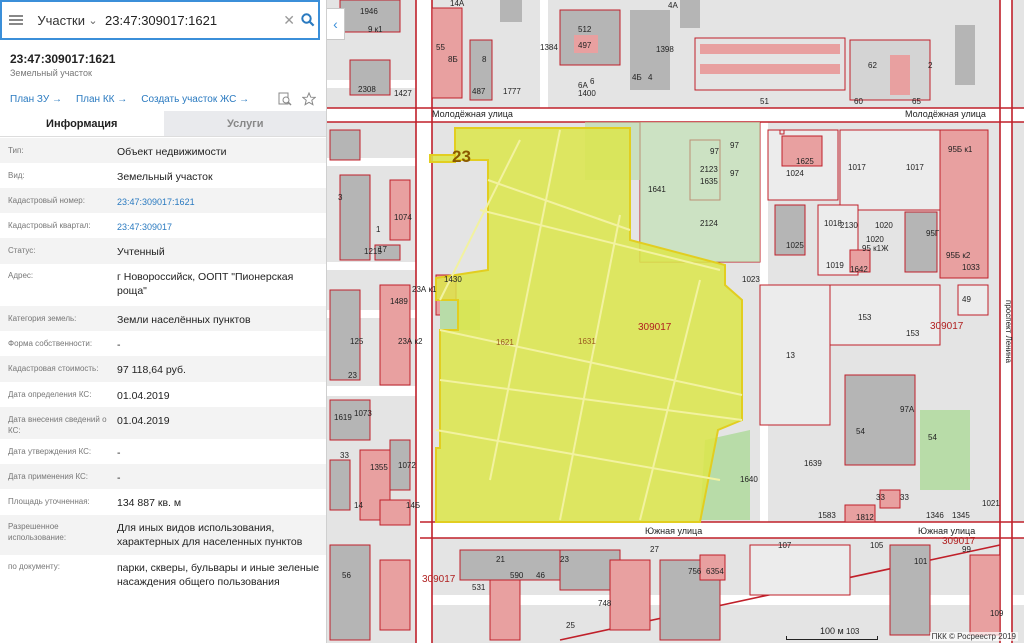  I want to click on property-label: Разрешенное использование:, so click(37, 532).